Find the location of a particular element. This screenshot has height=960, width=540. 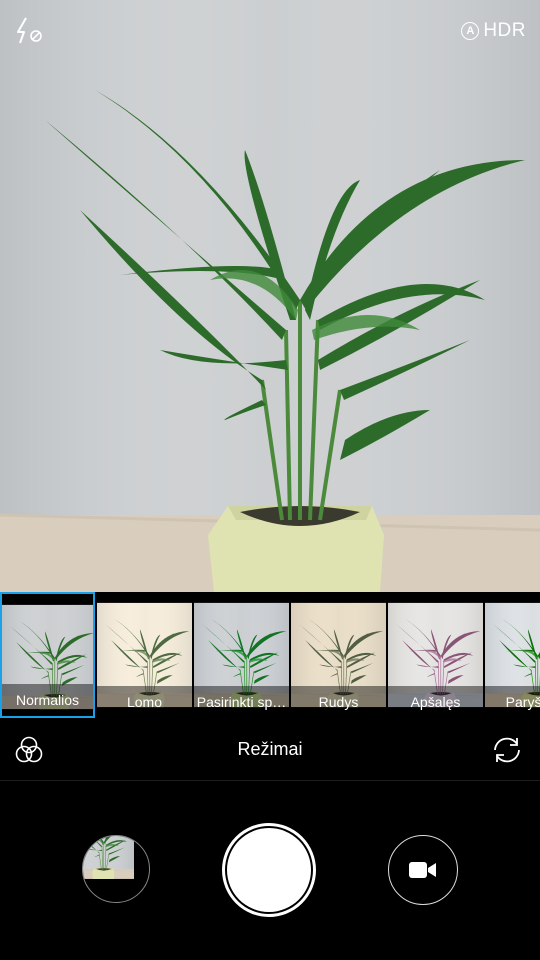

hdr-auto-button: A HDR is located at coordinates (493, 31).